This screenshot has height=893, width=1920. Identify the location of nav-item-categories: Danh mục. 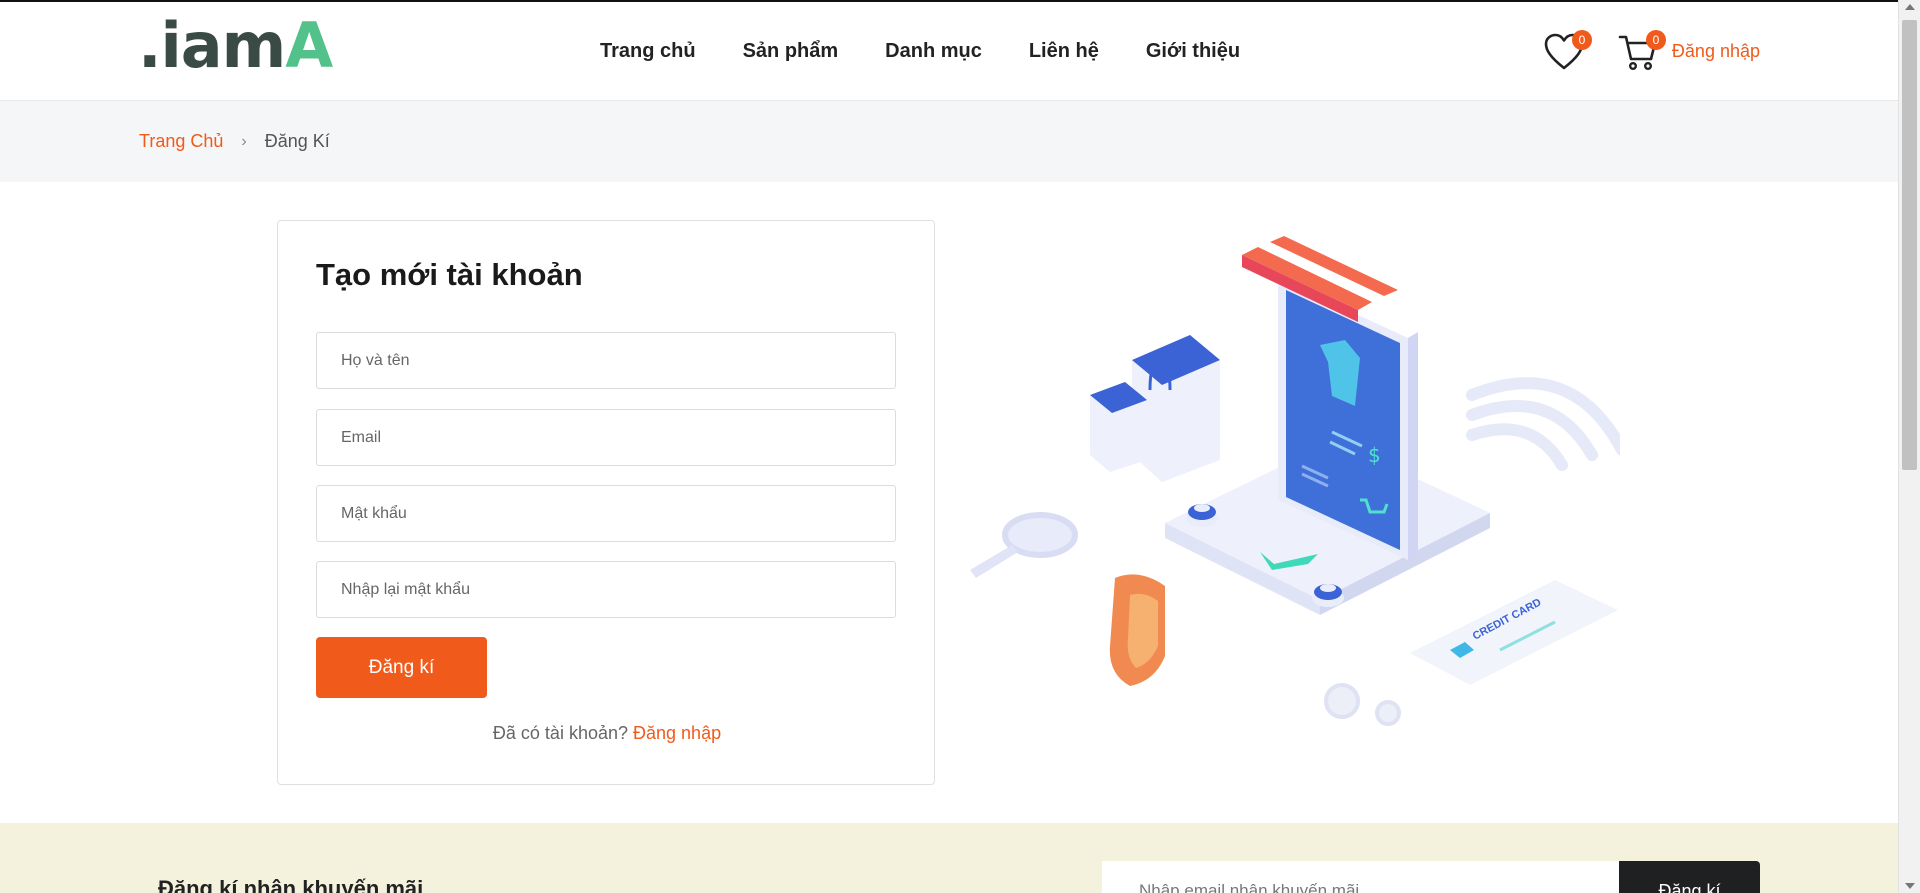
(933, 51).